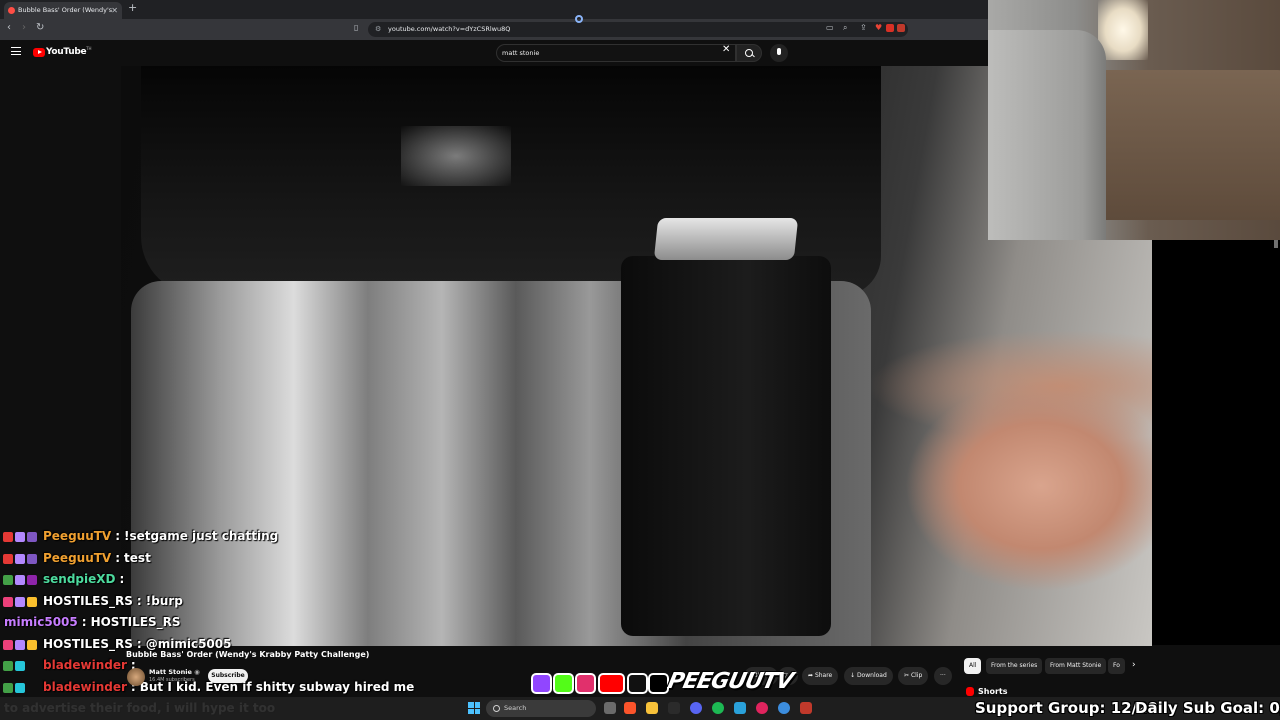  Describe the element at coordinates (494, 9) in the screenshot. I see `browser-tab-bar: Bubble Bass' Order (Wendy's ✕ +` at that location.